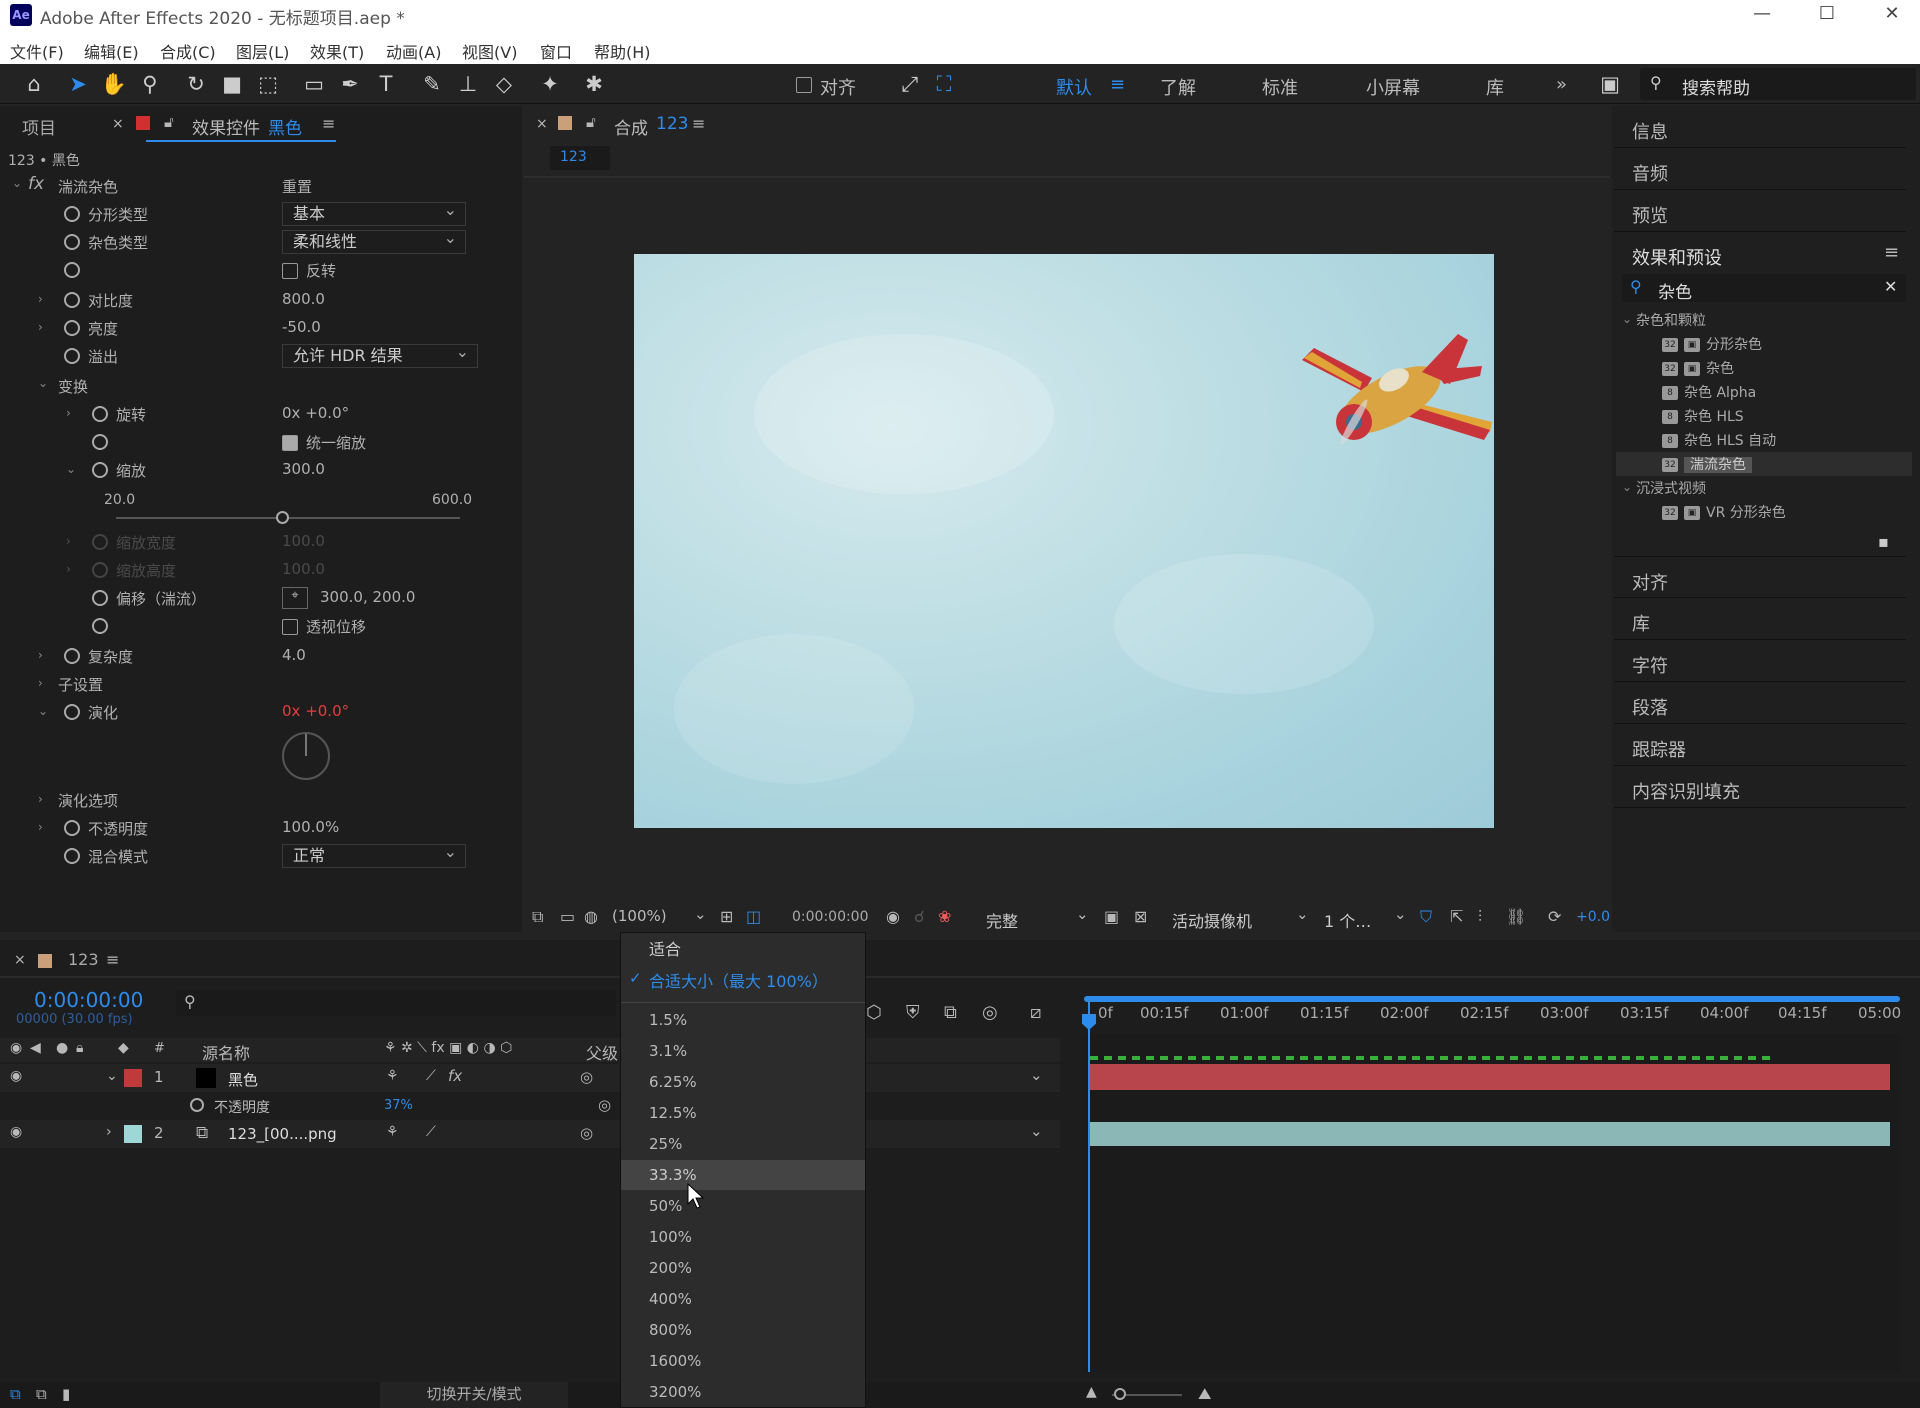 The height and width of the screenshot is (1408, 1920). Describe the element at coordinates (1091, 1392) in the screenshot. I see `zoom-out-icon: ▲` at that location.